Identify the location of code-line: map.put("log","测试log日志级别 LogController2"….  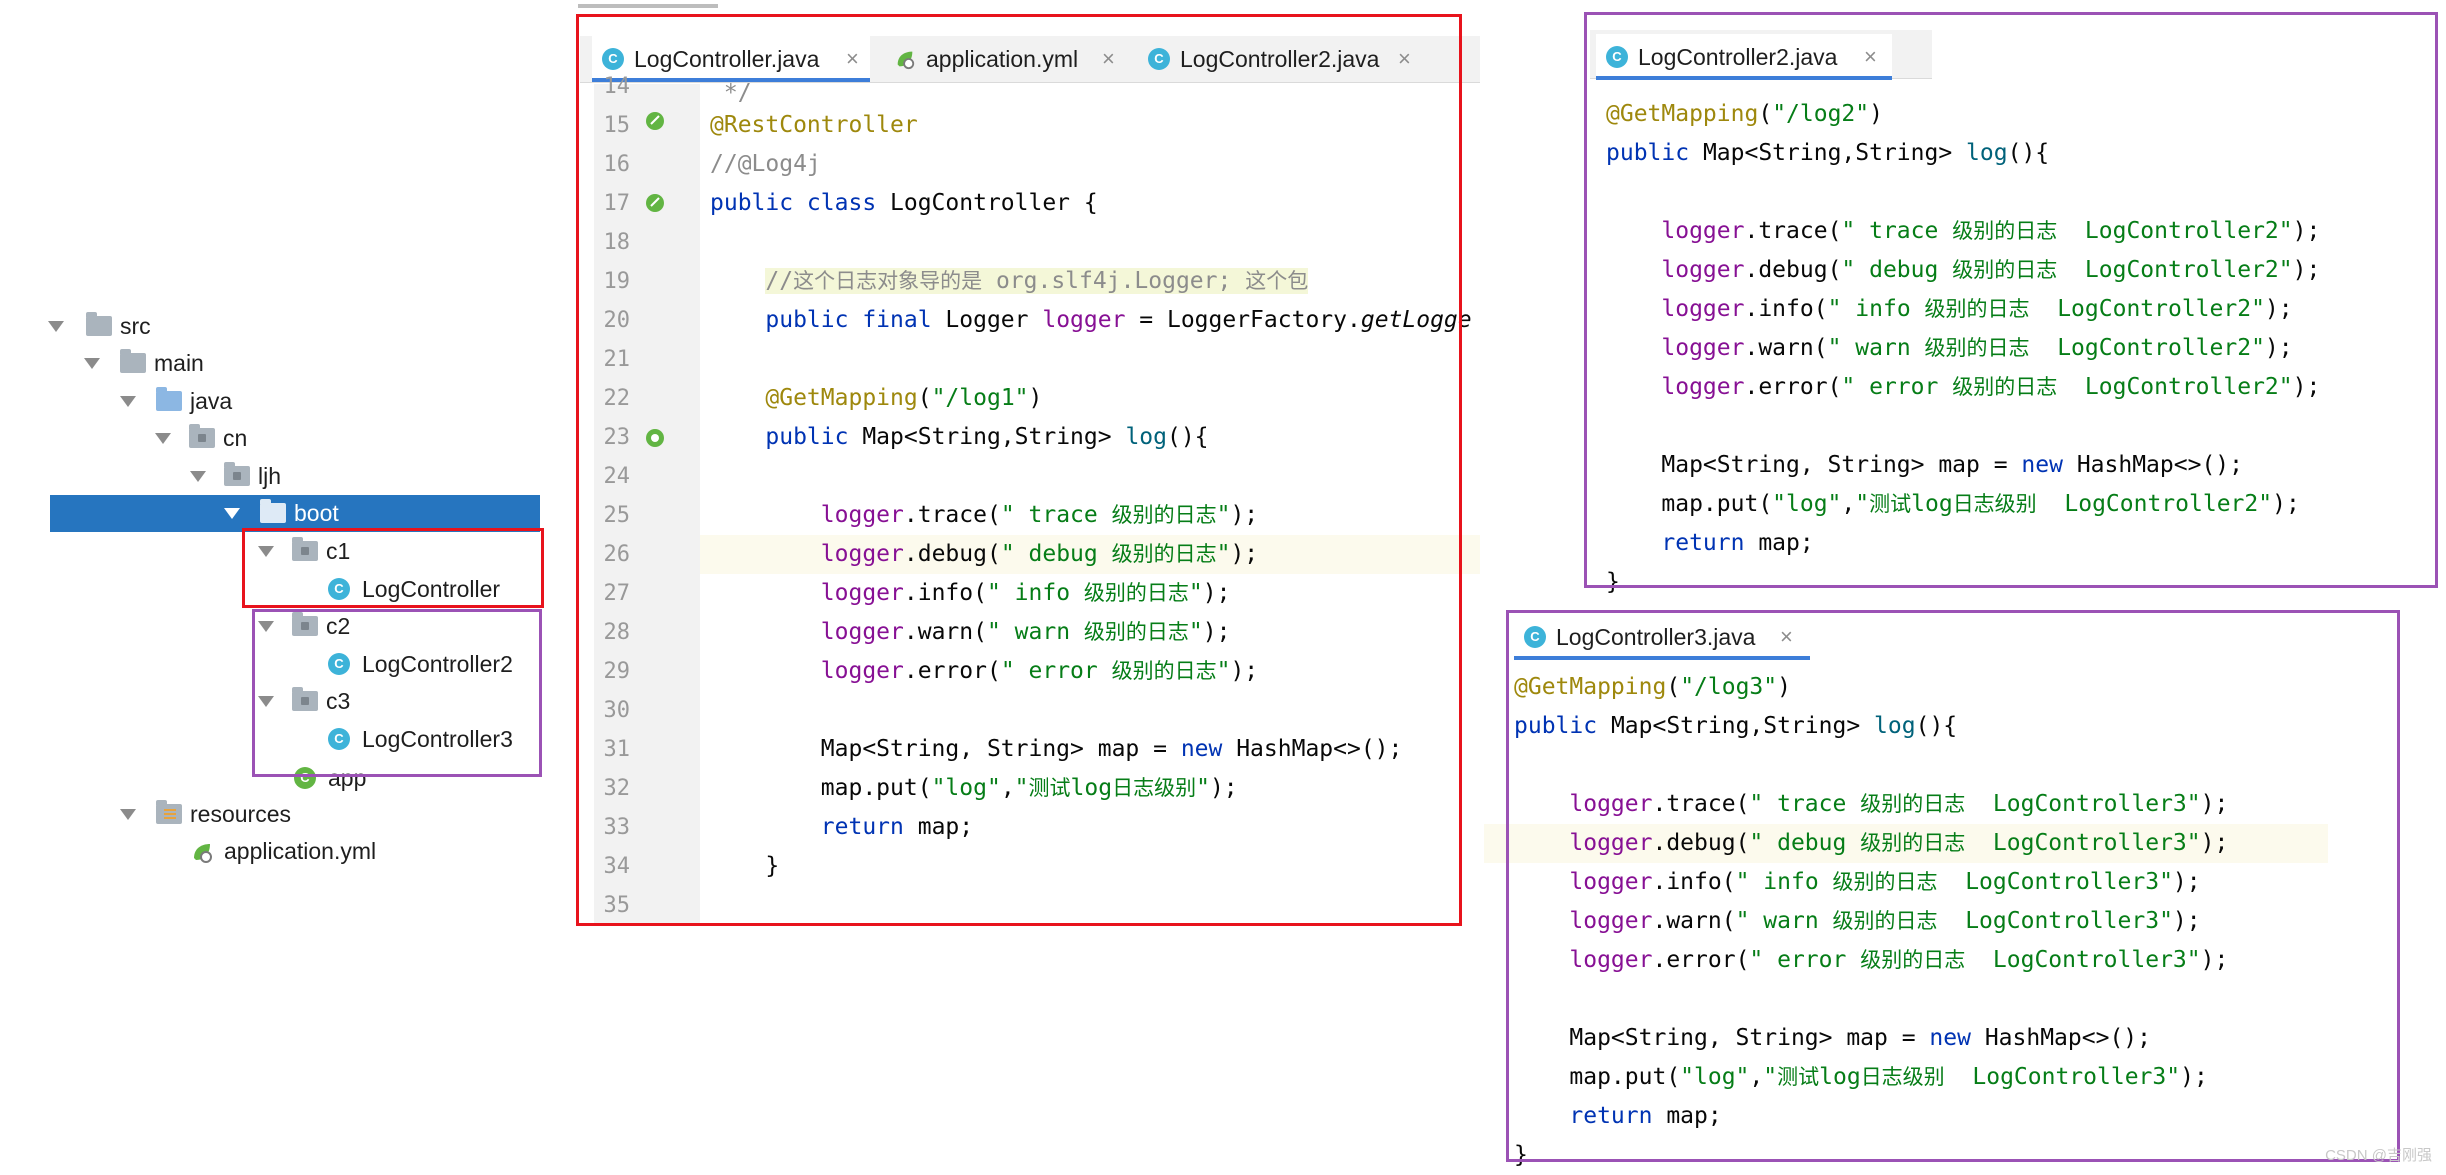
(1952, 504).